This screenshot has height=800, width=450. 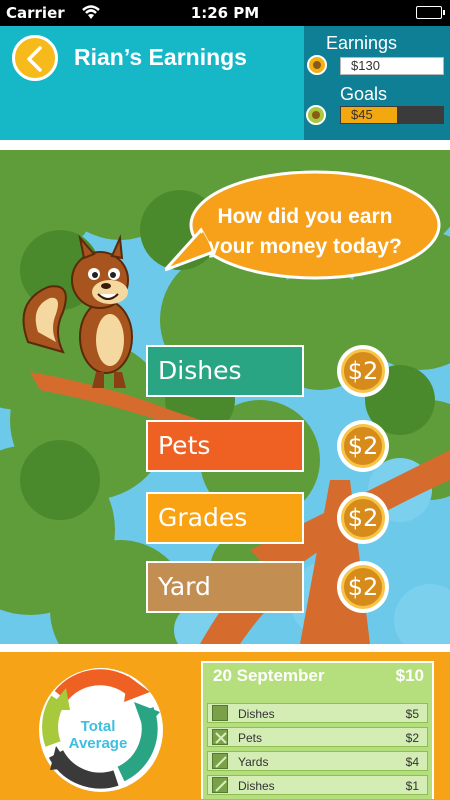 What do you see at coordinates (305, 216) in the screenshot?
I see `prompt-line-1: How did you earn` at bounding box center [305, 216].